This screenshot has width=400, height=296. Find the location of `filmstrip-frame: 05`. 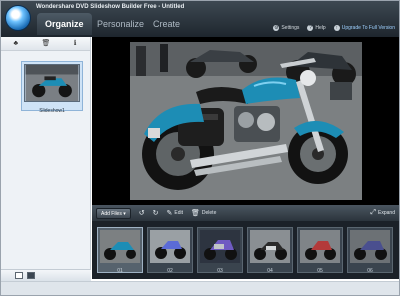

filmstrip-frame: 05 is located at coordinates (320, 250).